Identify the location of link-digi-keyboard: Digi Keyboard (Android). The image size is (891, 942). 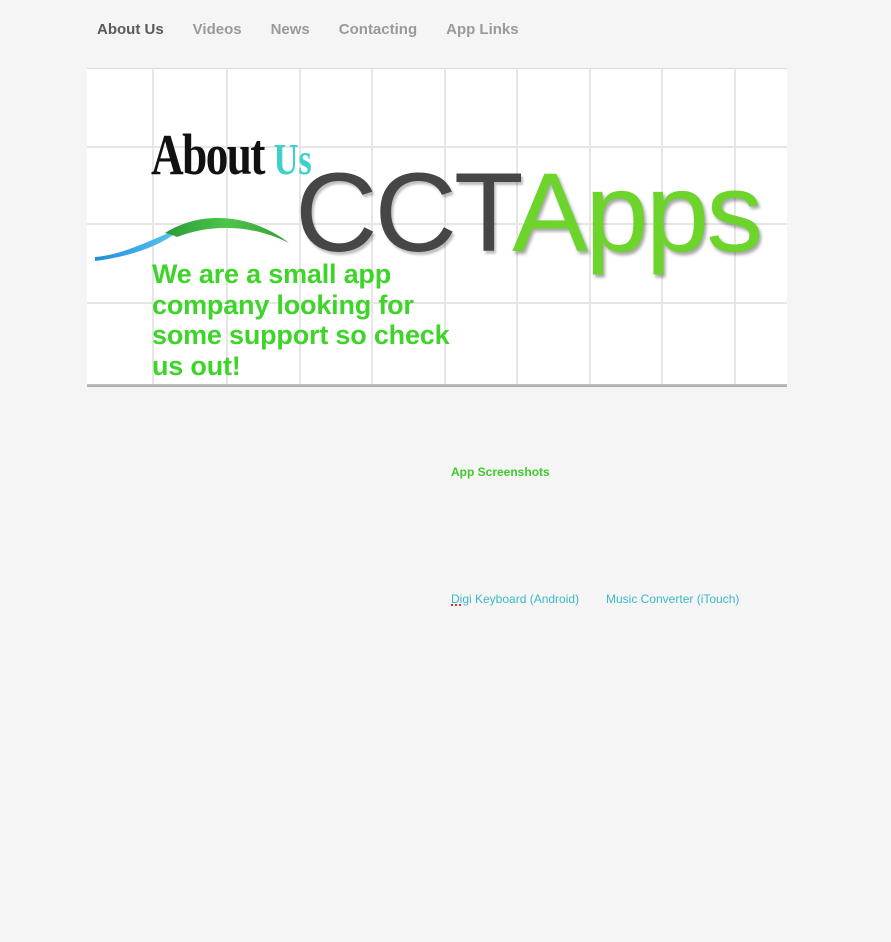
(515, 599).